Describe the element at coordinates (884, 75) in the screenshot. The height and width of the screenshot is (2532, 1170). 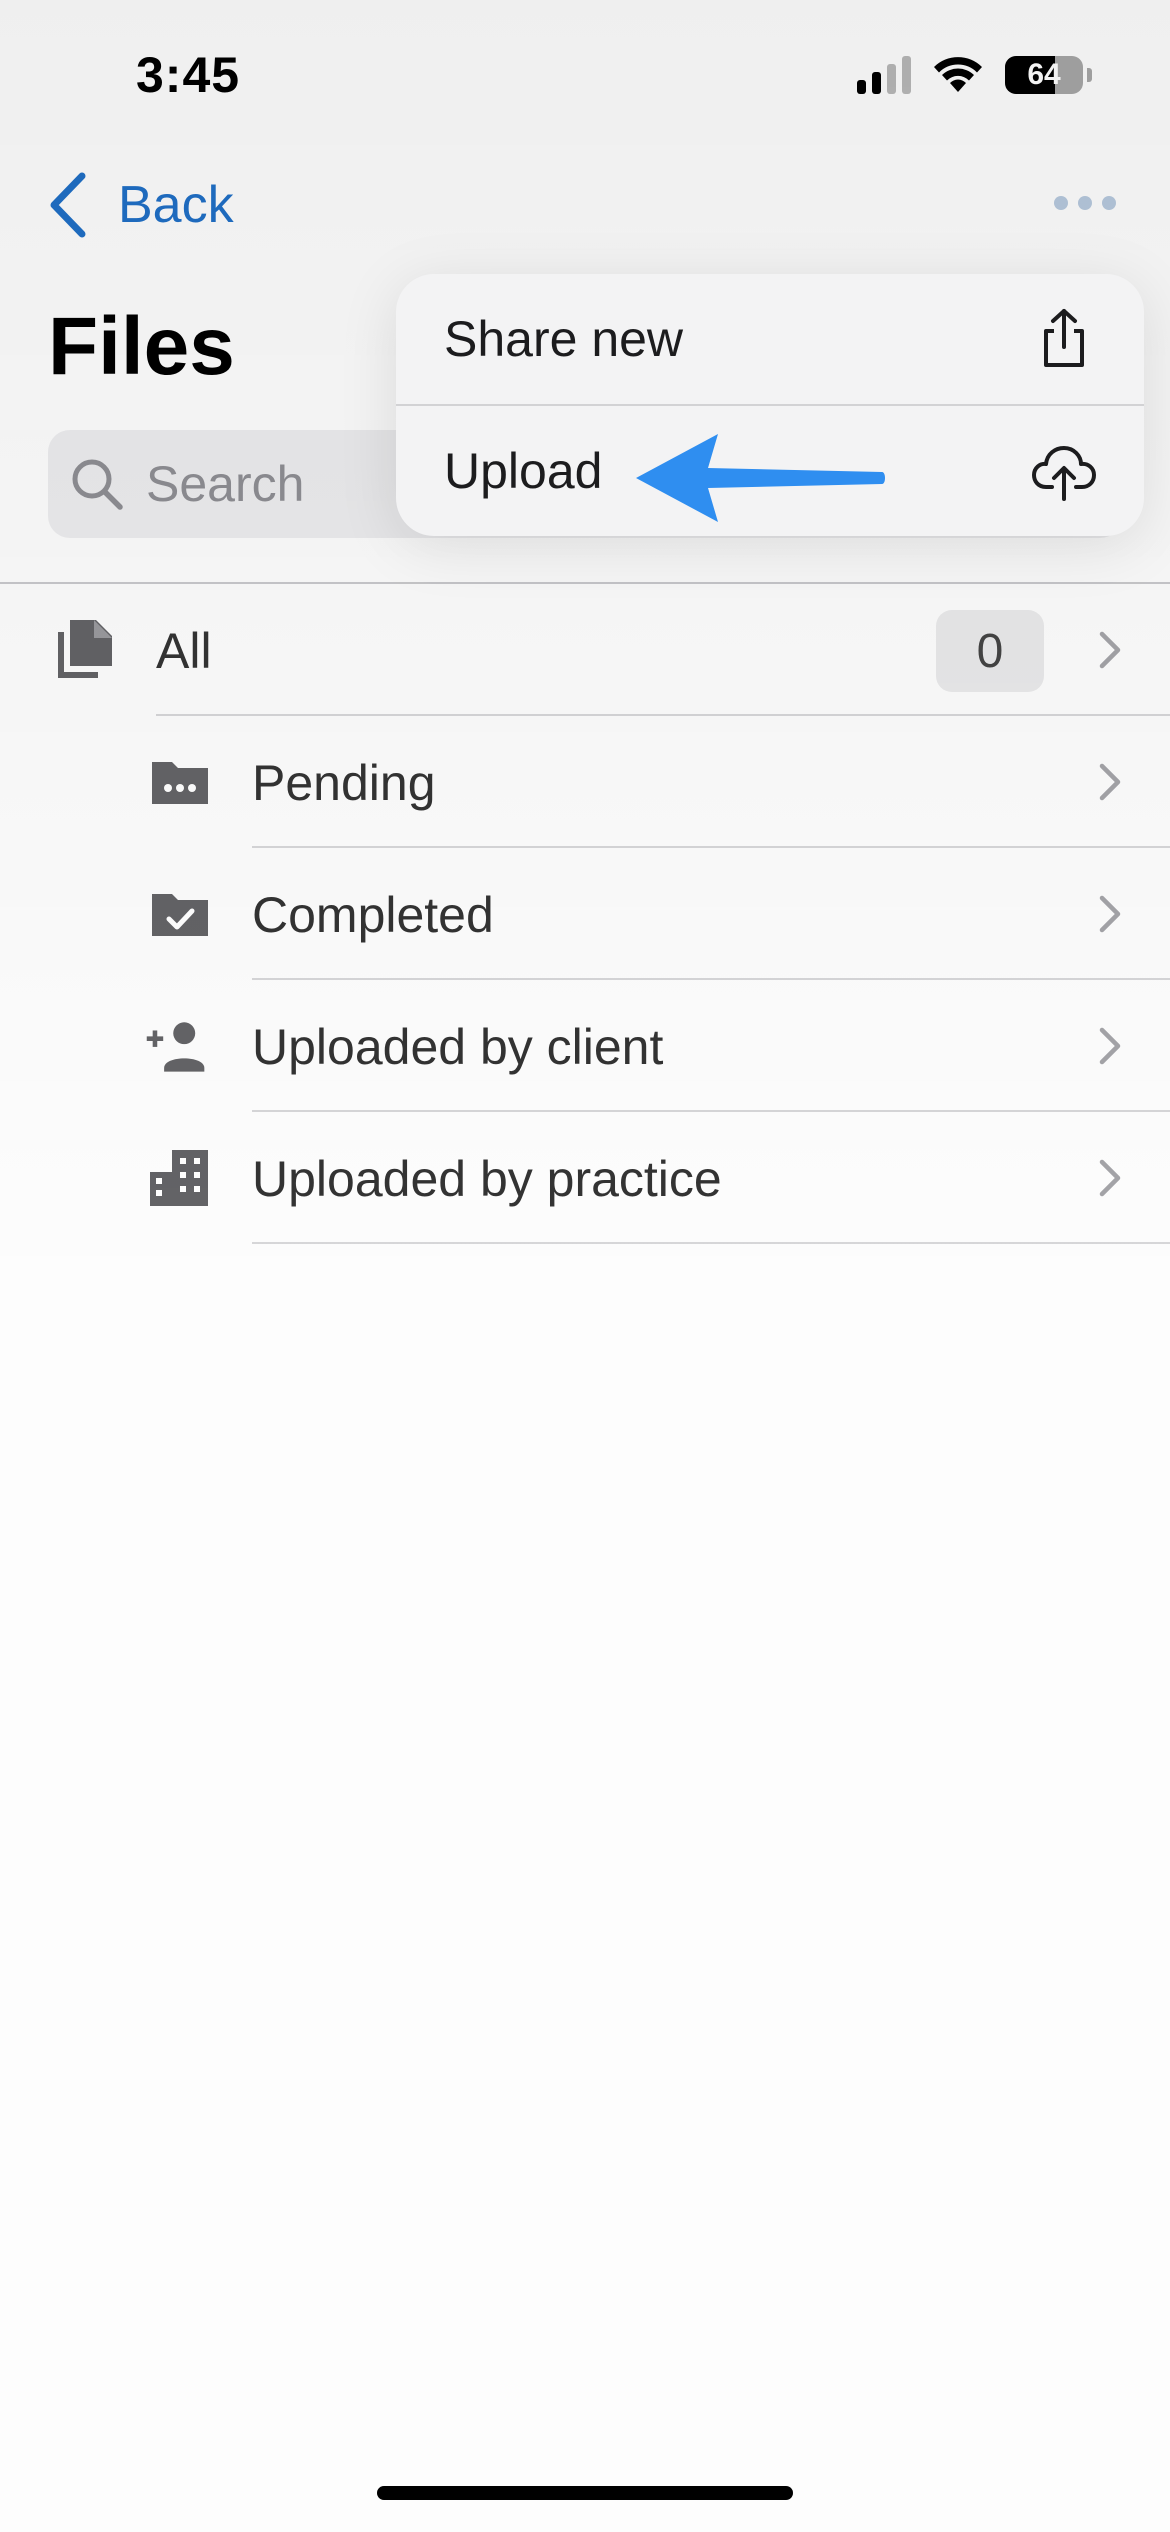
I see `cellular-signal-icon` at that location.